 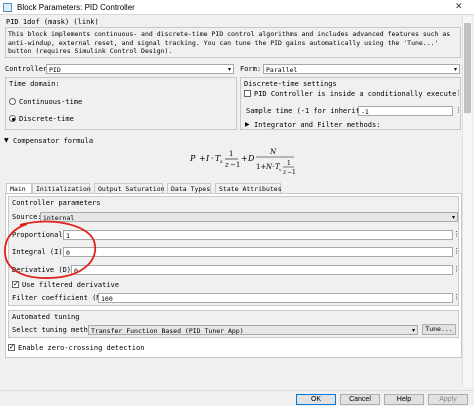 I want to click on controller-dropdown: PID ▾, so click(x=140, y=69).